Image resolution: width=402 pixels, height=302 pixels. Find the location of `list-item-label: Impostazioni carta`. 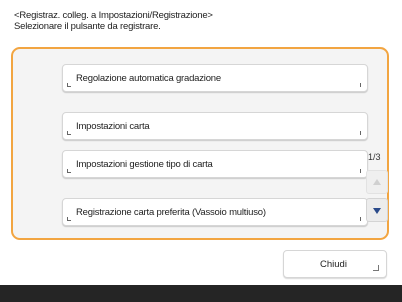

list-item-label: Impostazioni carta is located at coordinates (113, 126).